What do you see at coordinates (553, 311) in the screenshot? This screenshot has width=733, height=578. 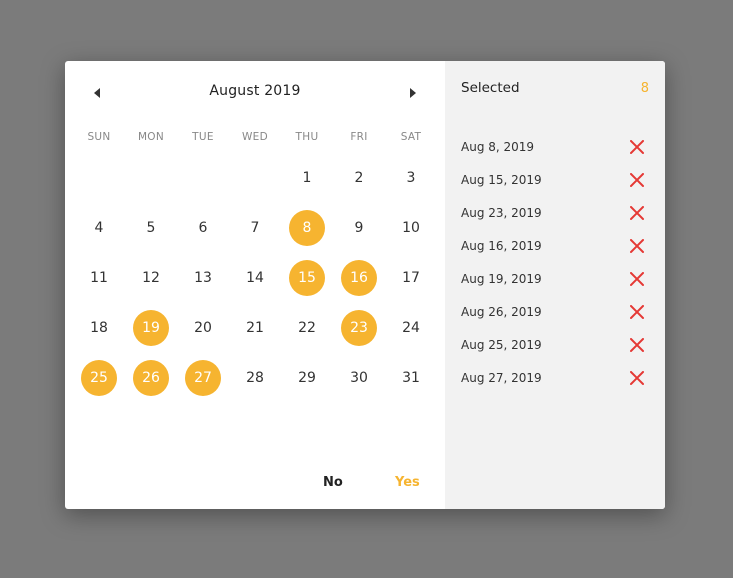 I see `selected-item: Aug 26, 2019` at bounding box center [553, 311].